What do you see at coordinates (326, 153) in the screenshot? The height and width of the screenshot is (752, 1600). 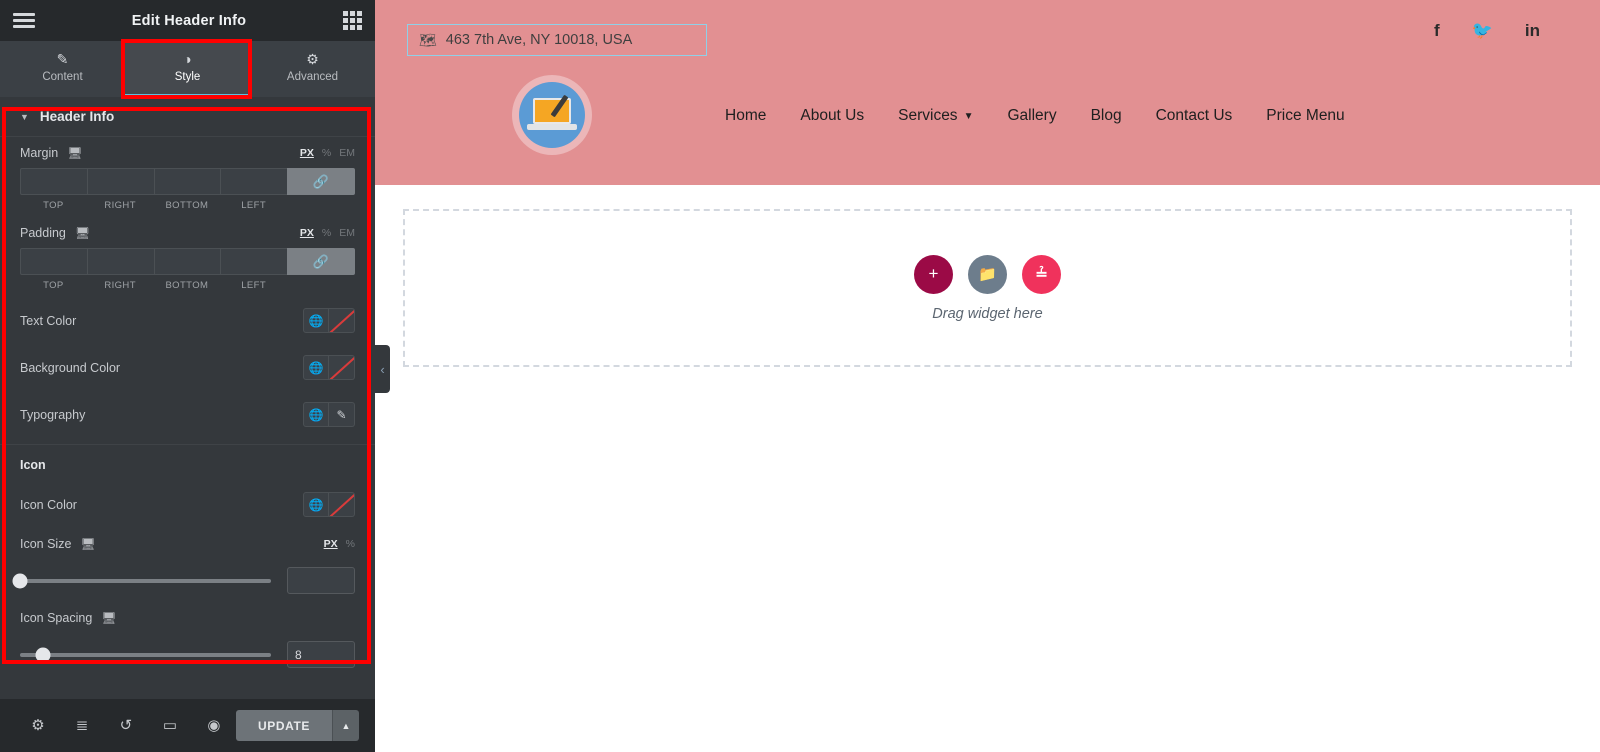 I see `margin-unit-percent: %` at bounding box center [326, 153].